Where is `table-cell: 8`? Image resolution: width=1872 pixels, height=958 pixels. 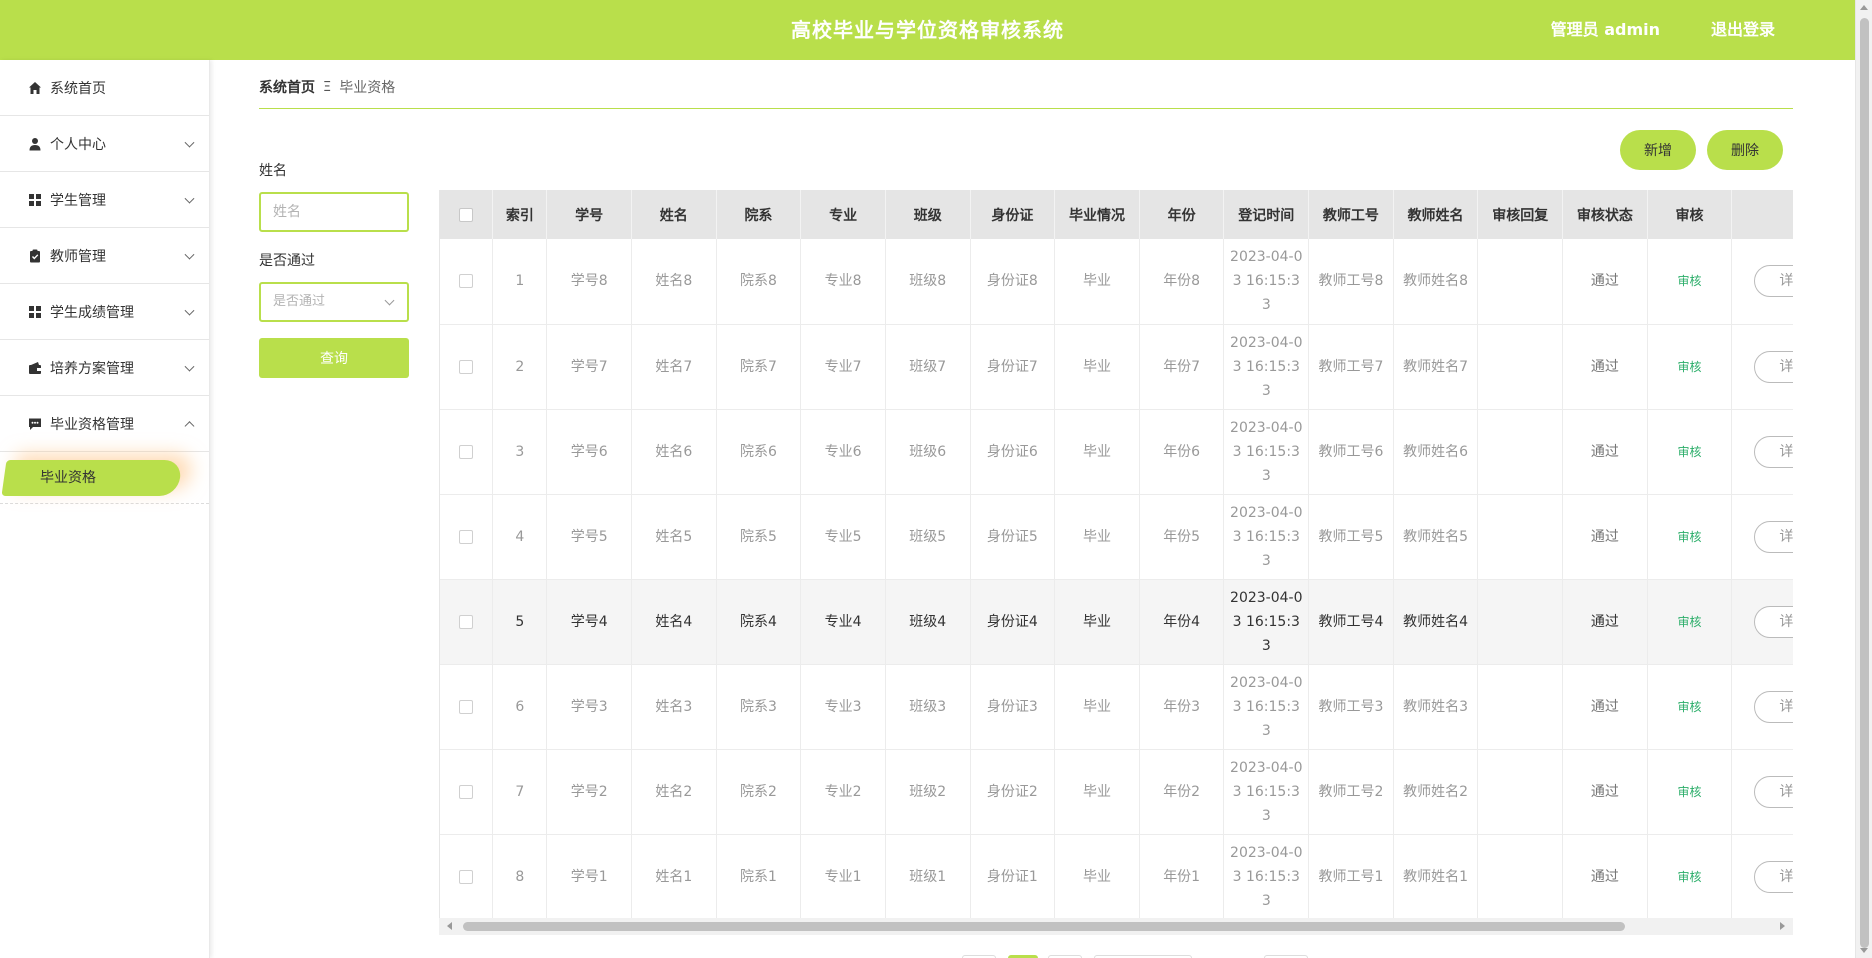 table-cell: 8 is located at coordinates (520, 877).